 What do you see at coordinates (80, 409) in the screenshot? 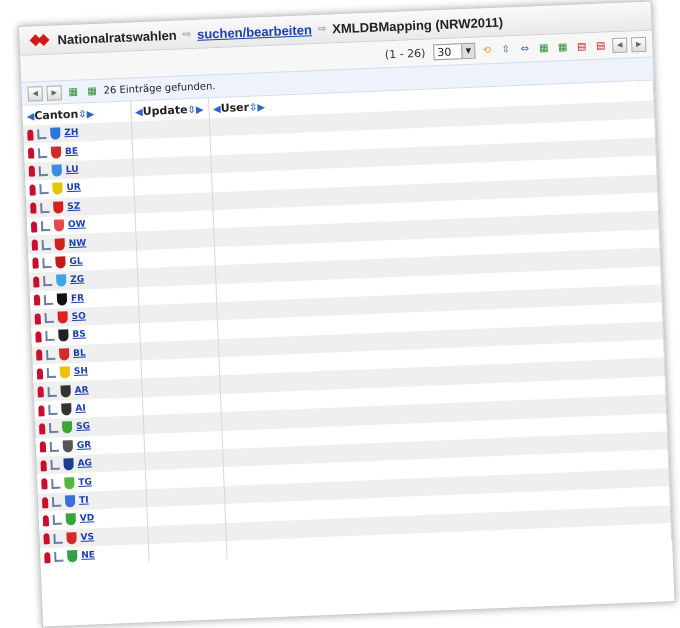
I see `canton-link: AI` at bounding box center [80, 409].